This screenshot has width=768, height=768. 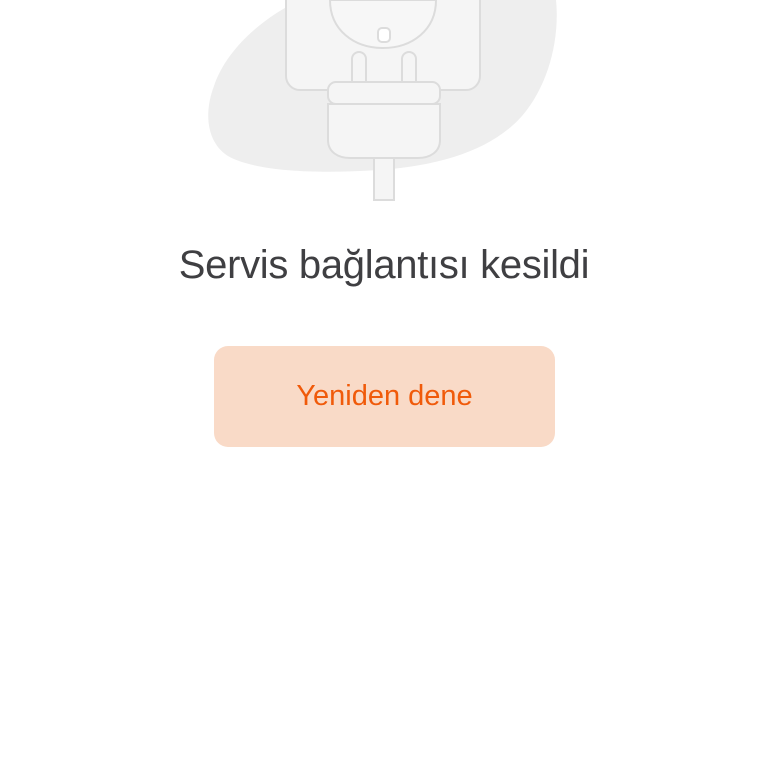 I want to click on plug-body, so click(x=384, y=131).